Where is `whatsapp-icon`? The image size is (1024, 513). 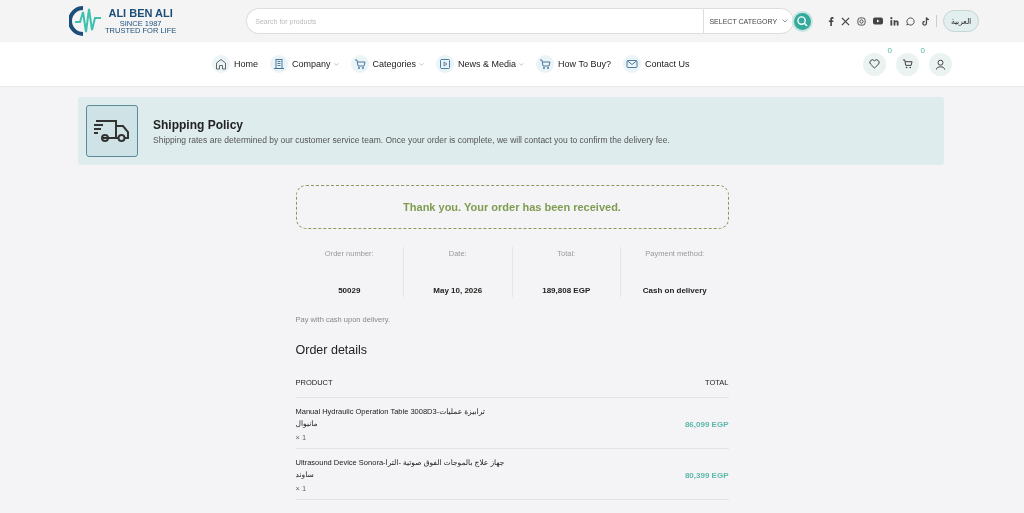
whatsapp-icon is located at coordinates (911, 21).